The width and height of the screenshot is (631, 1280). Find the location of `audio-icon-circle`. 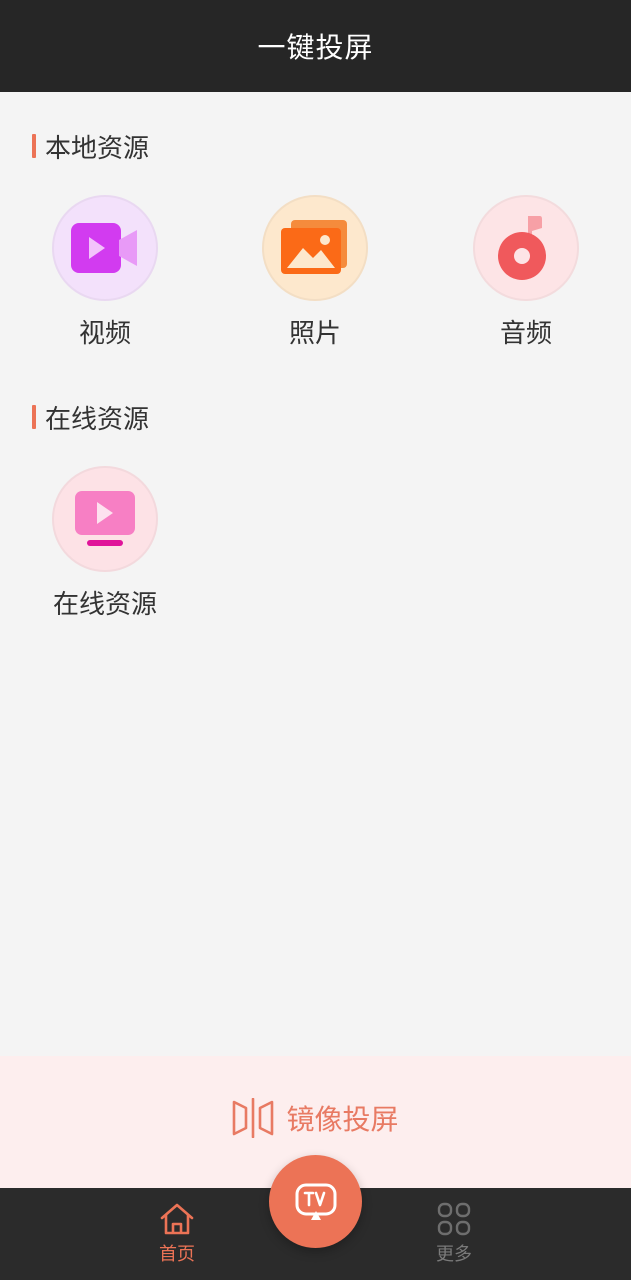

audio-icon-circle is located at coordinates (526, 248).